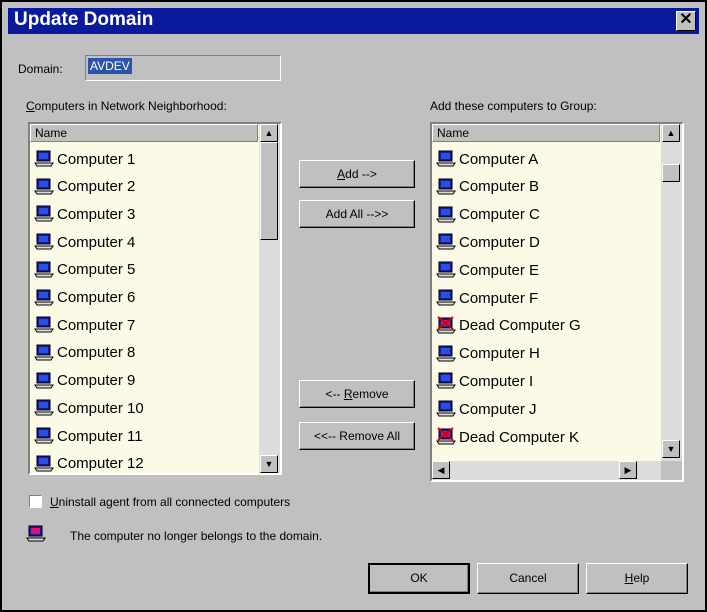 This screenshot has height=612, width=707. I want to click on list-item: Computer 11, so click(88, 436).